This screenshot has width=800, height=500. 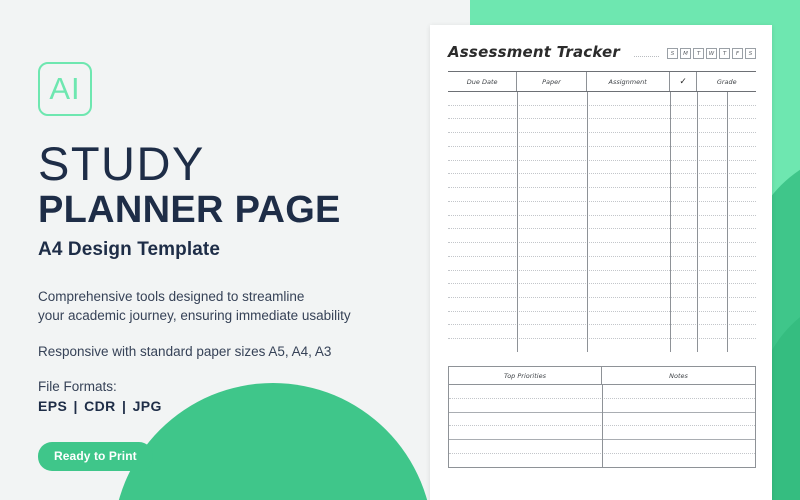 What do you see at coordinates (552, 81) in the screenshot?
I see `column-header-paper: Paper` at bounding box center [552, 81].